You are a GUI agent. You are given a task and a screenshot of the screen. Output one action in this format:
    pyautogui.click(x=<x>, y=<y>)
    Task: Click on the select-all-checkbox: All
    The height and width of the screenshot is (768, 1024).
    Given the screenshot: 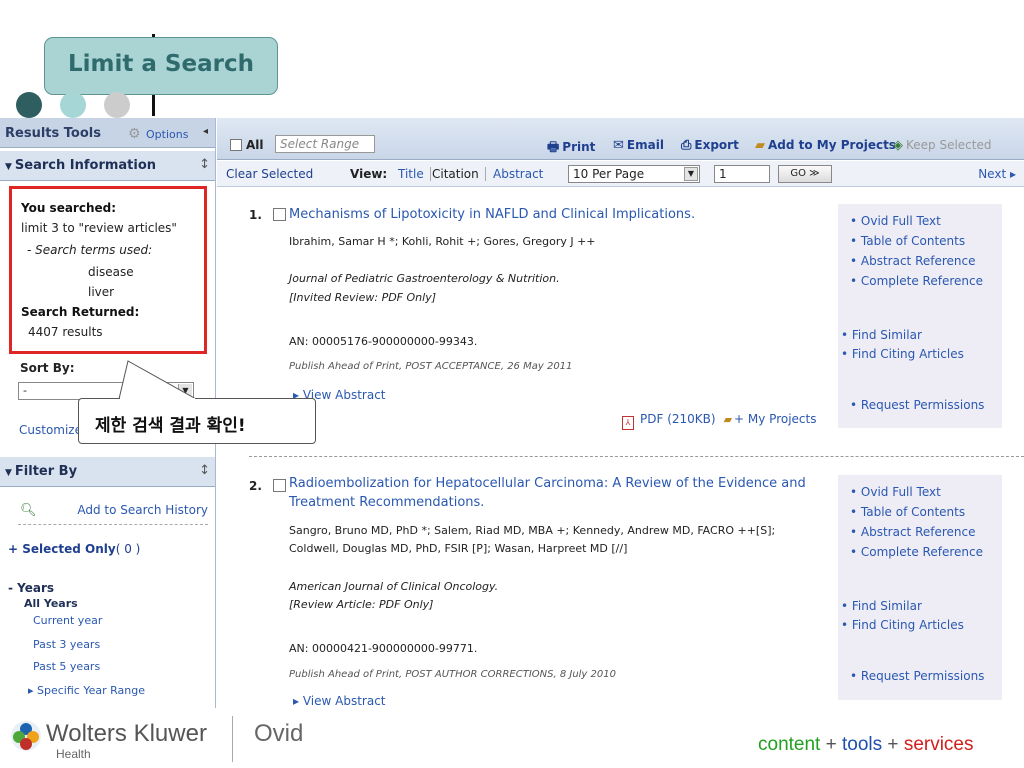 What is the action you would take?
    pyautogui.click(x=247, y=145)
    